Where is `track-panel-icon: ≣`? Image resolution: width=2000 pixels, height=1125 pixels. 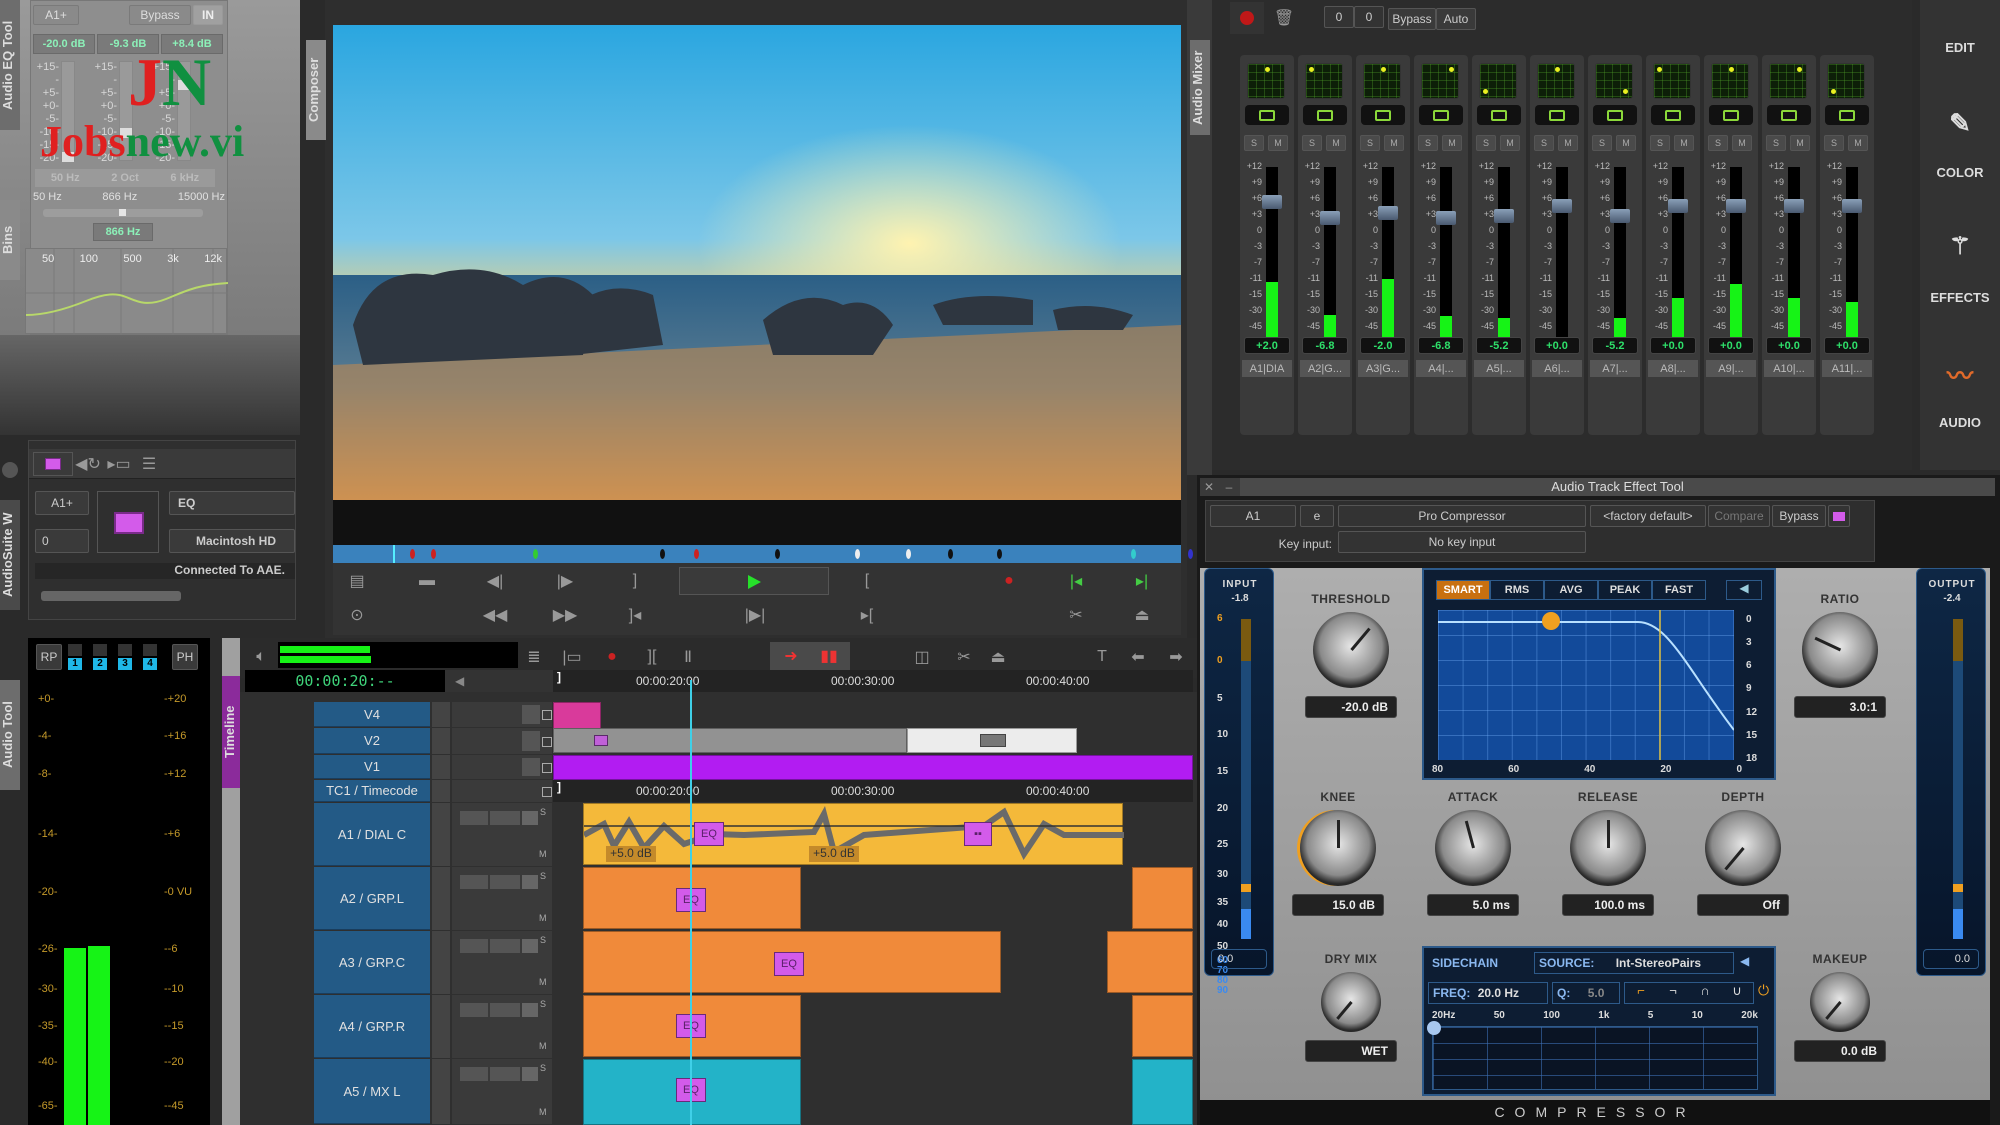
track-panel-icon: ≣ is located at coordinates (534, 657).